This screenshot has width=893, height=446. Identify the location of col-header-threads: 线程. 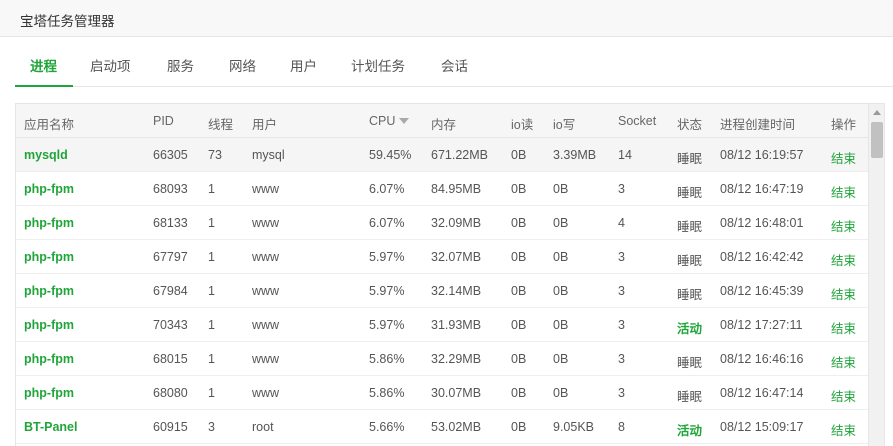
(220, 123).